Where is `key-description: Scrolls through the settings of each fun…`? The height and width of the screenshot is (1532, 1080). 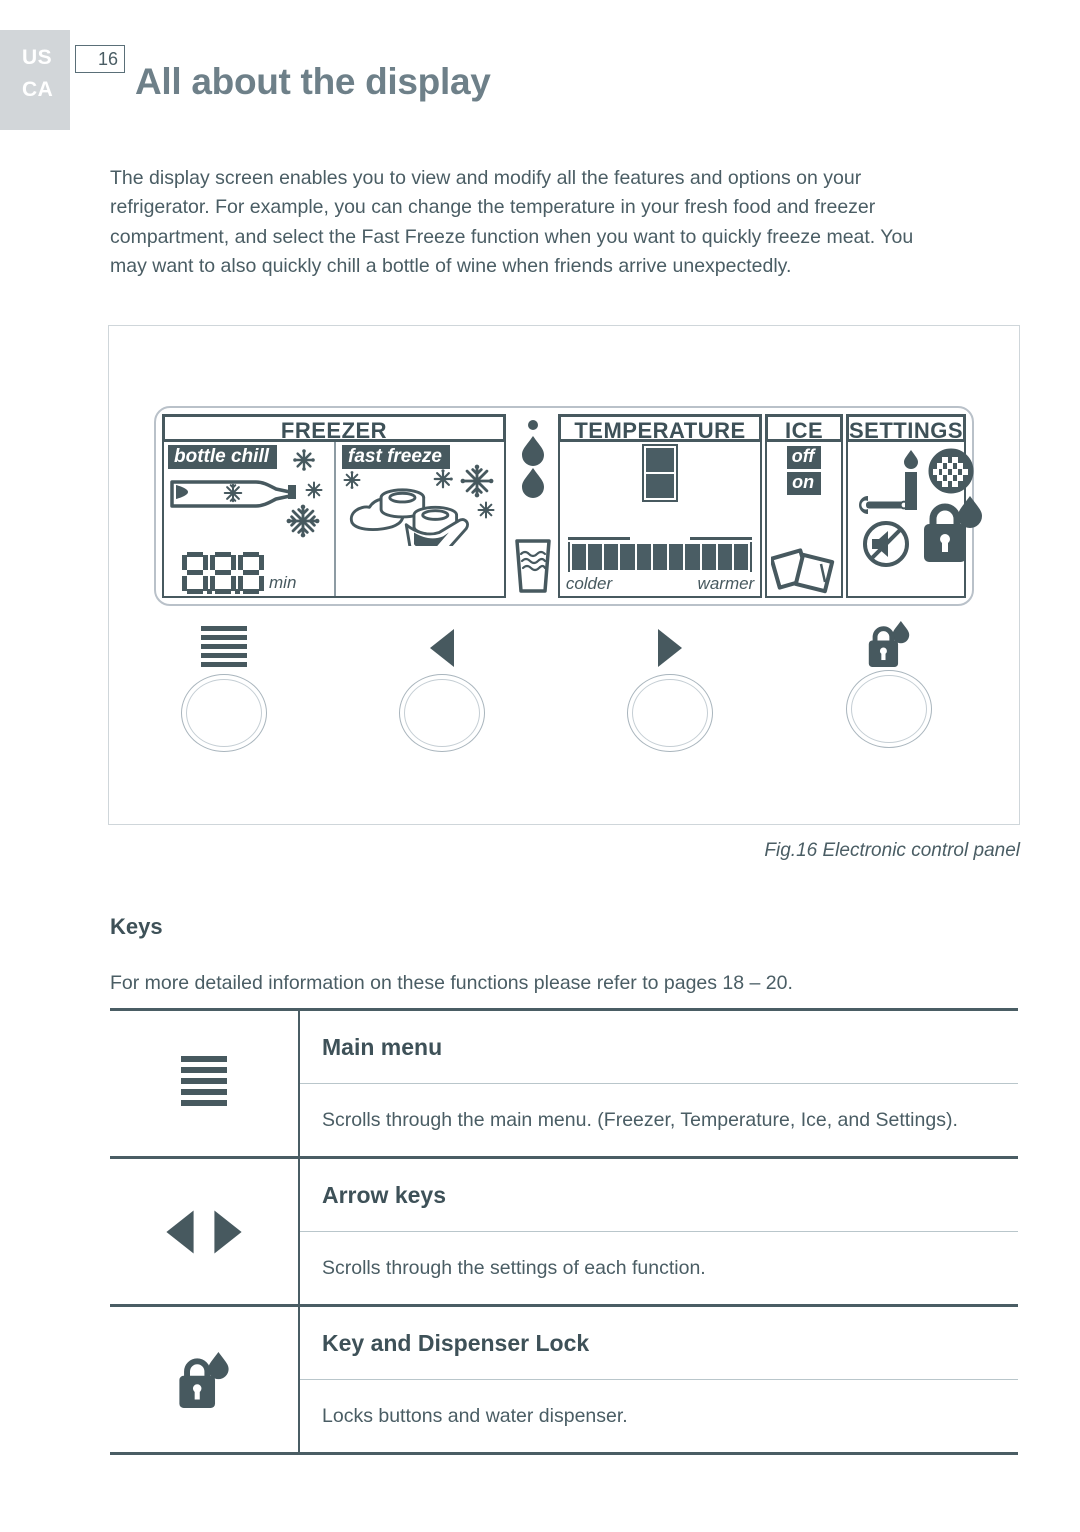 key-description: Scrolls through the settings of each fun… is located at coordinates (514, 1267).